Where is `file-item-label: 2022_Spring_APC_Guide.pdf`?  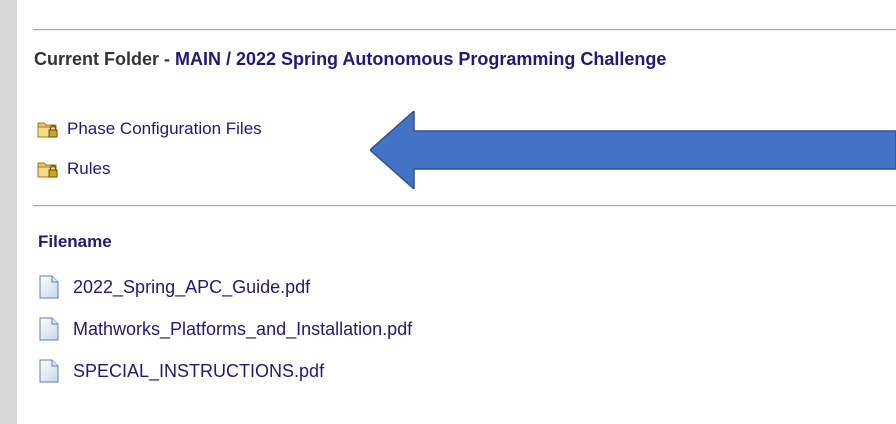 file-item-label: 2022_Spring_APC_Guide.pdf is located at coordinates (192, 286).